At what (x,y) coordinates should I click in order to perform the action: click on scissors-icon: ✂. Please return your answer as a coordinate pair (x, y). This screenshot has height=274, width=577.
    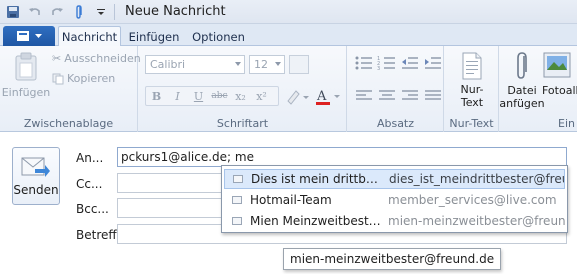
    Looking at the image, I should click on (57, 58).